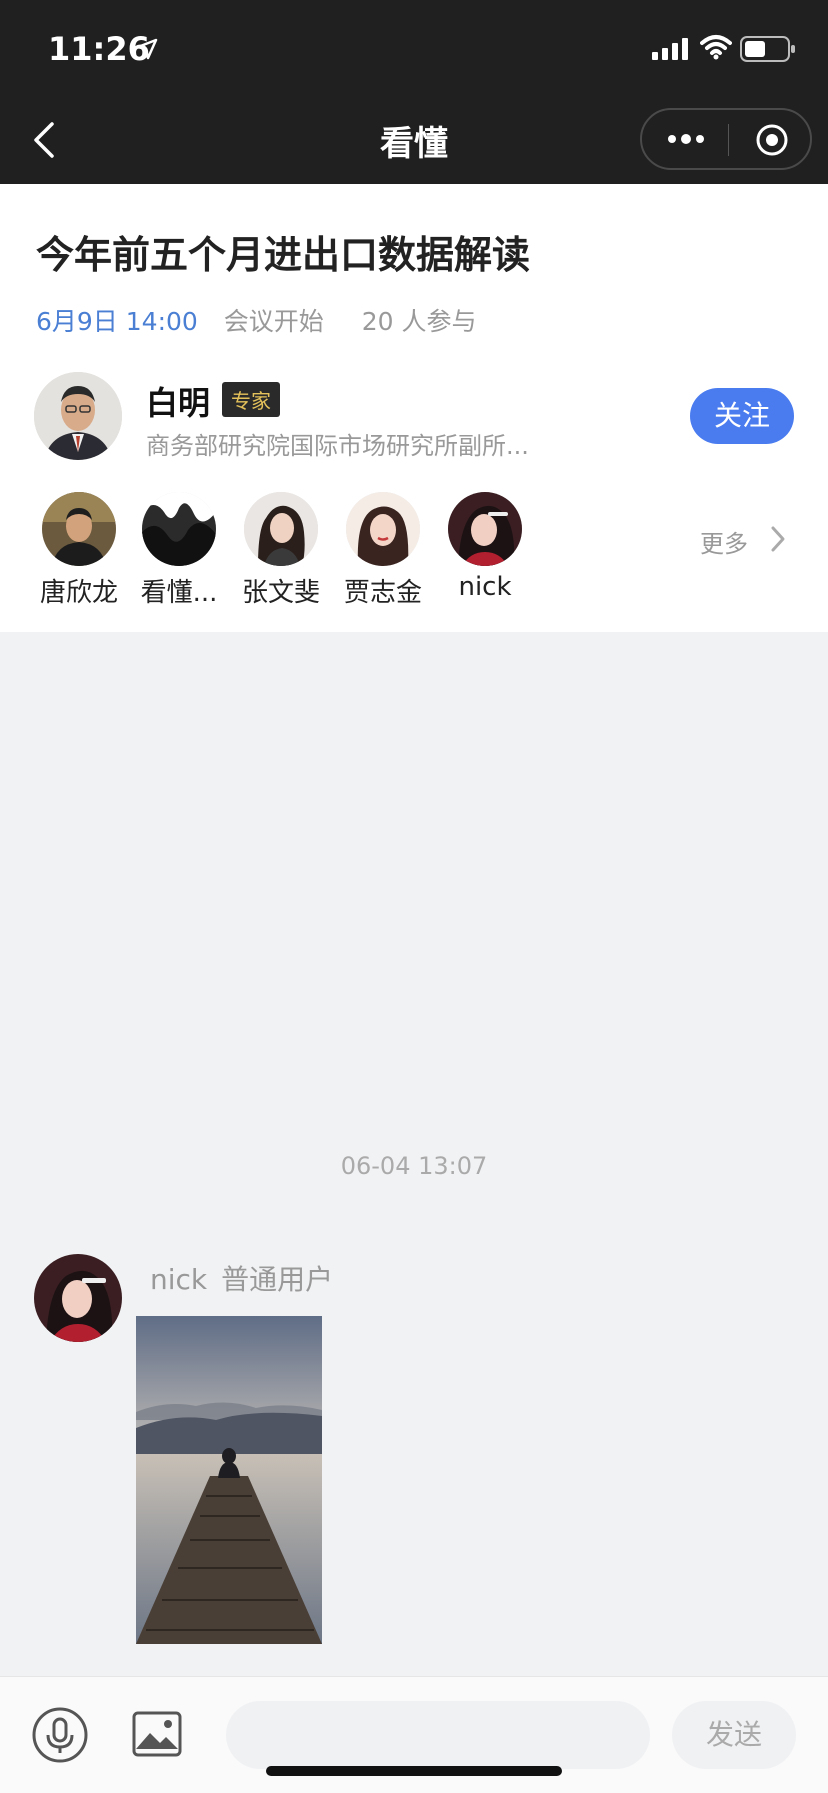 Image resolution: width=828 pixels, height=1793 pixels. Describe the element at coordinates (724, 541) in the screenshot. I see `more-participants-link: 更多` at that location.